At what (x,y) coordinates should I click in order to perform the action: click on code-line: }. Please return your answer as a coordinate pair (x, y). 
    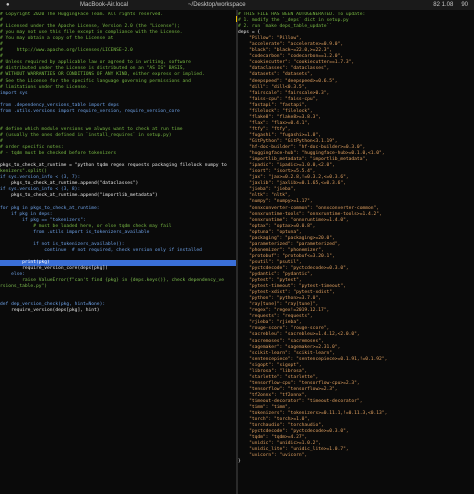
    Looking at the image, I should click on (239, 462).